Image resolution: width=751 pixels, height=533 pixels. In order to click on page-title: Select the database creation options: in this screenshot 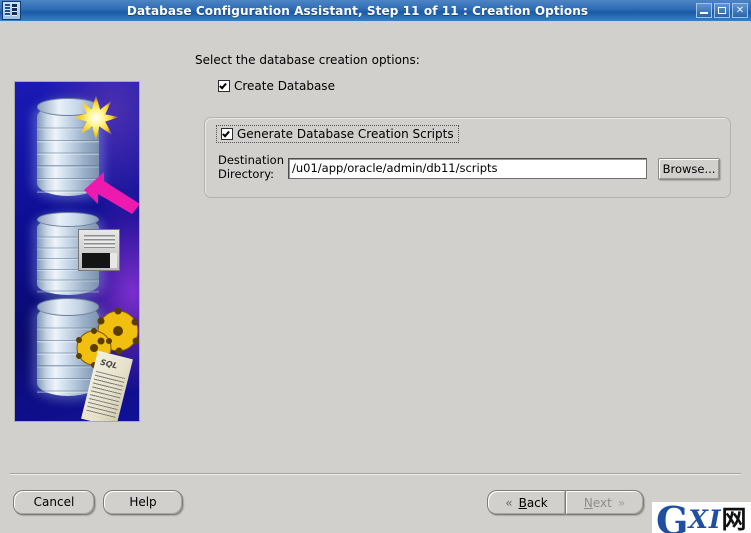, I will do `click(307, 60)`.